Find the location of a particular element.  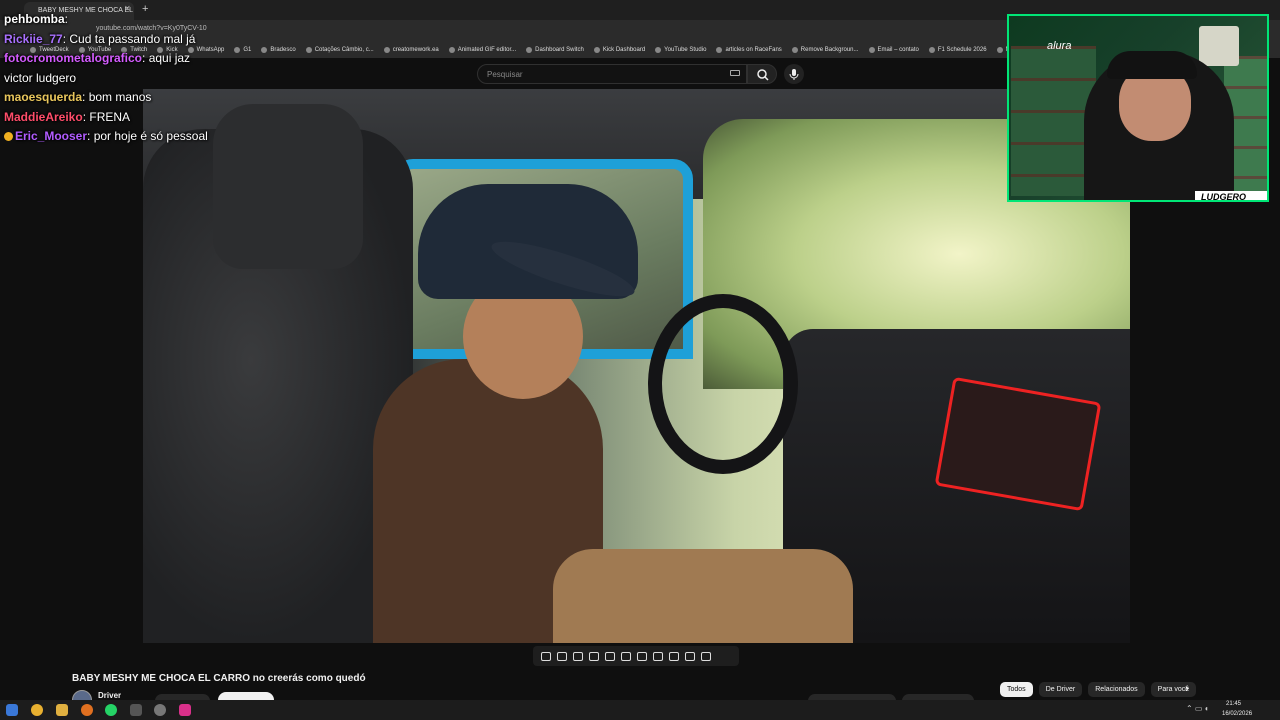

microphone-icon is located at coordinates (794, 74).